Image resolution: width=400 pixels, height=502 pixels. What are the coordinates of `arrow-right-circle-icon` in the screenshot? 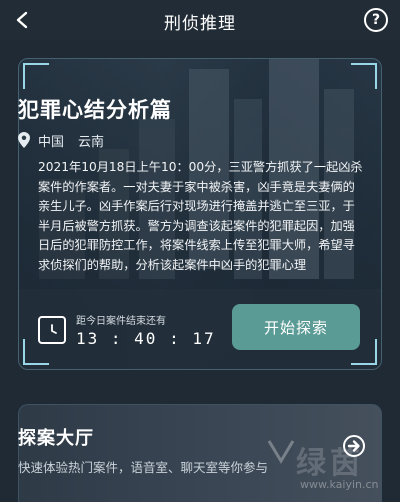 It's located at (354, 446).